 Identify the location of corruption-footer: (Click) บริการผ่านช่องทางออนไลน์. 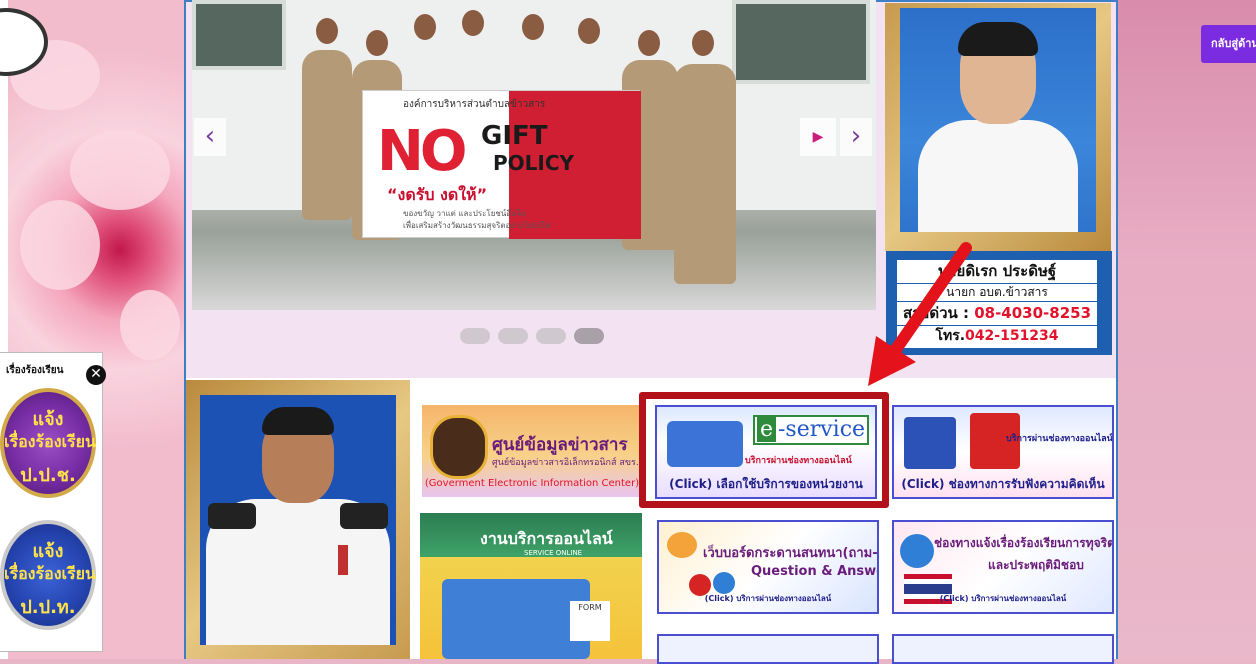
(1003, 598).